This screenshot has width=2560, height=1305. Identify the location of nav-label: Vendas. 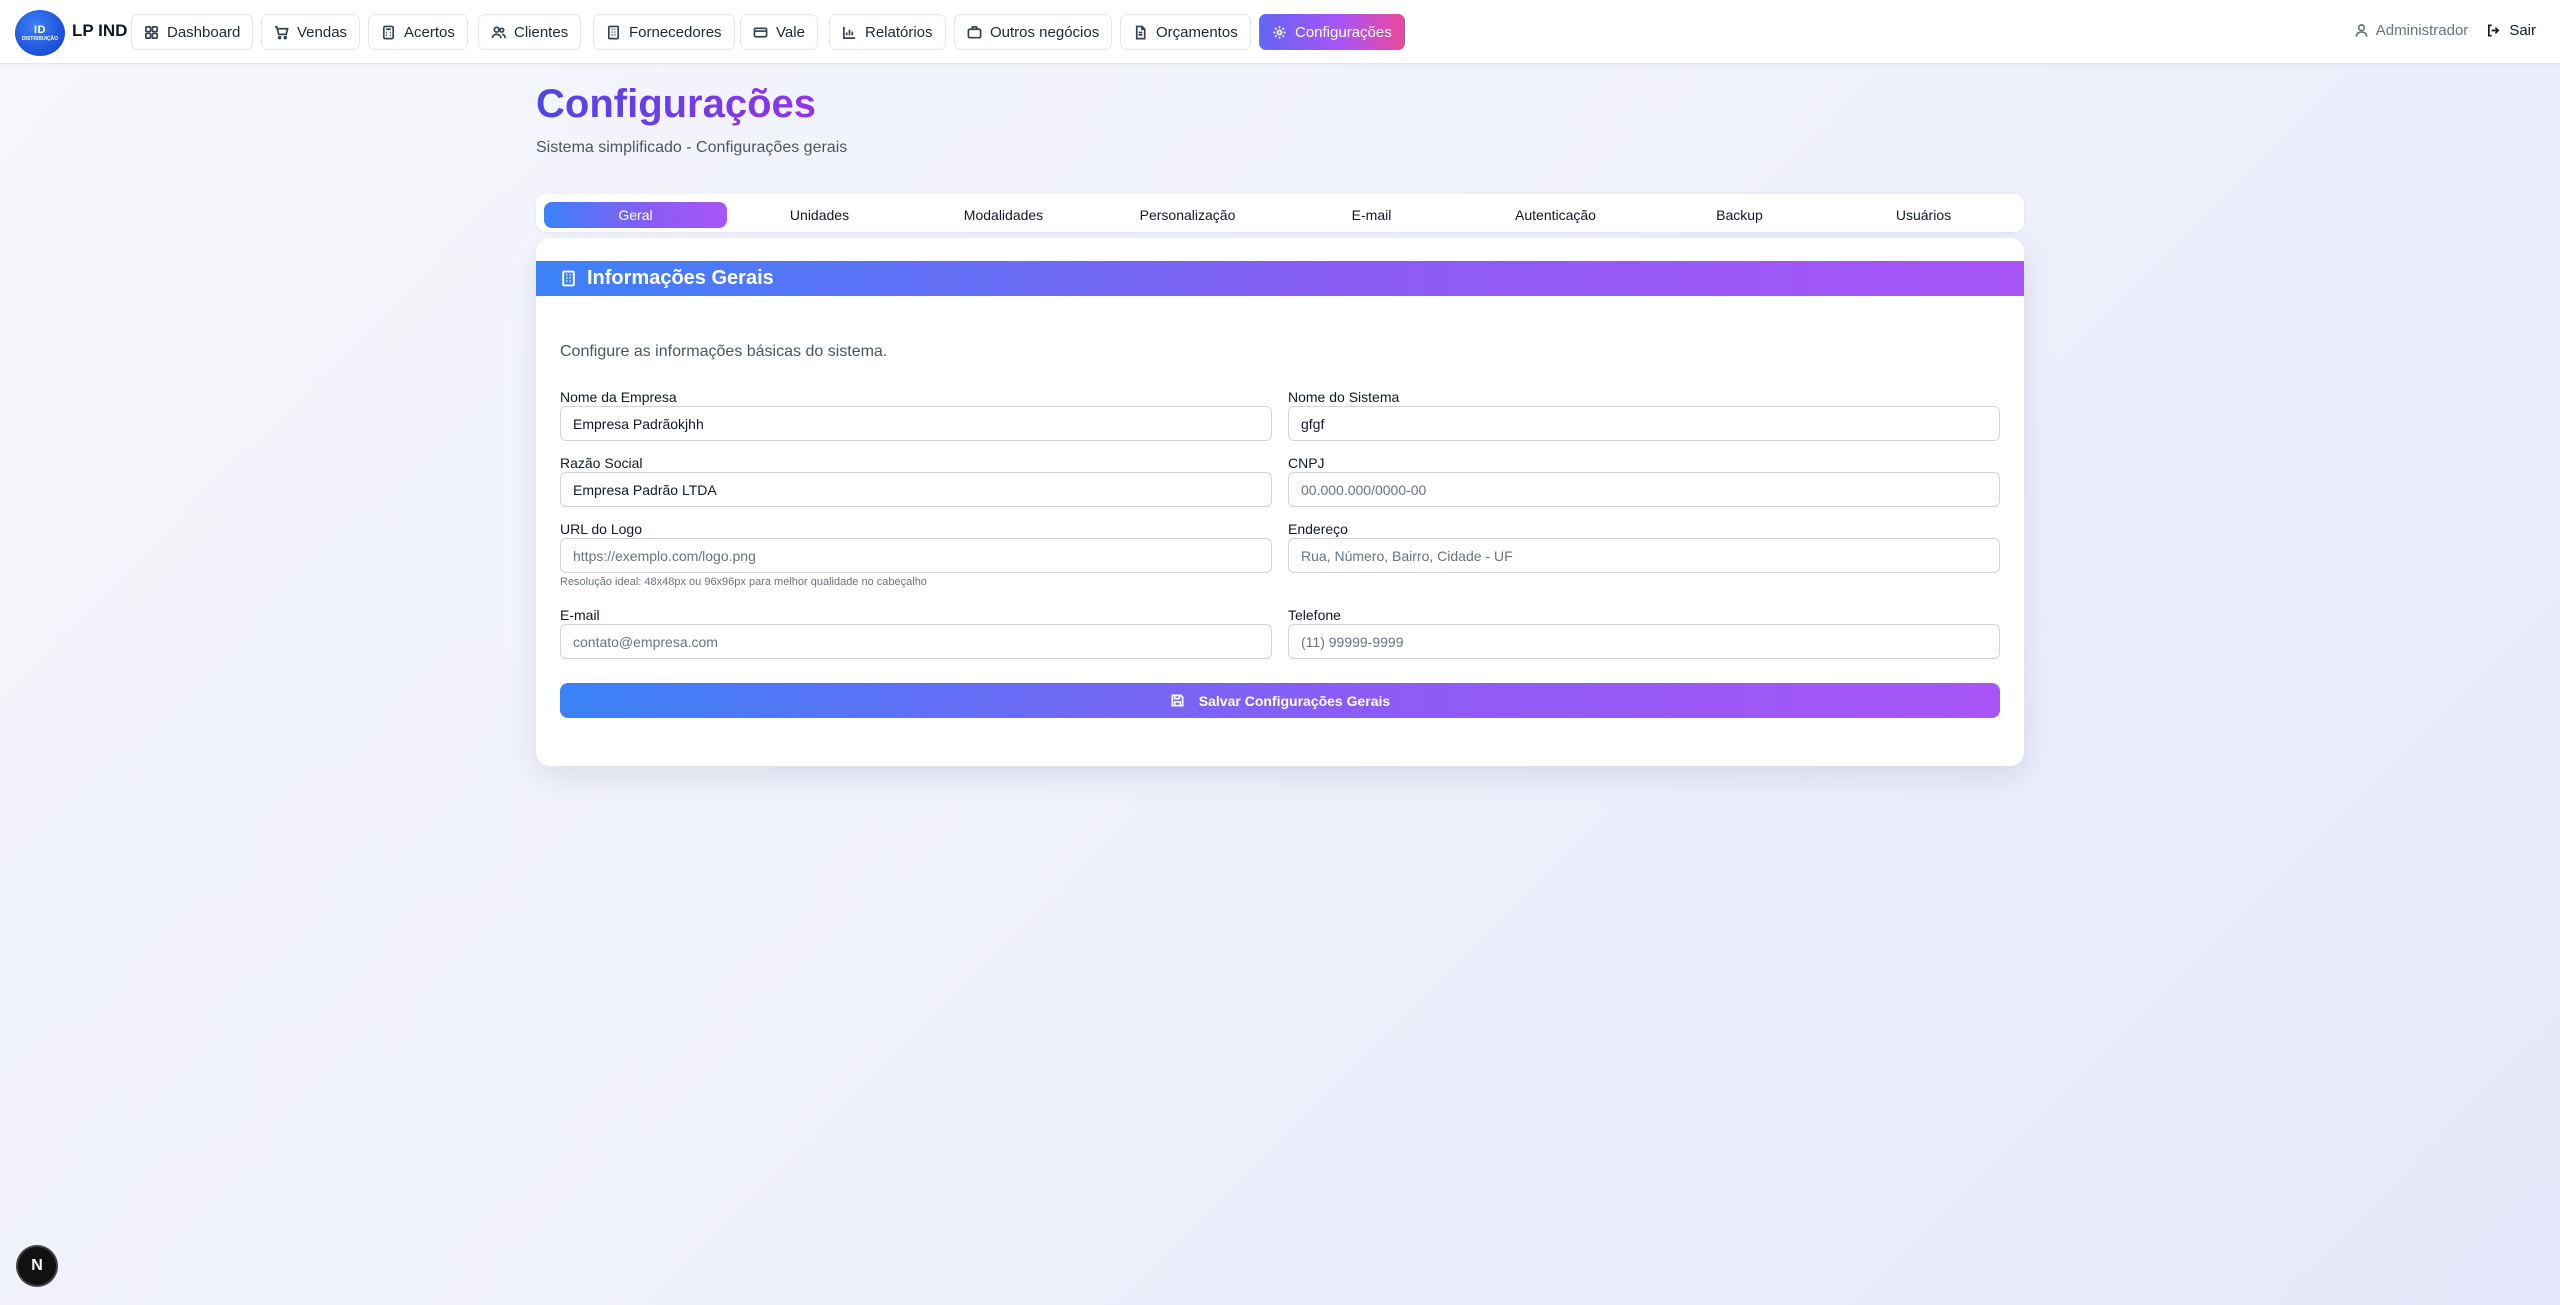
(322, 32).